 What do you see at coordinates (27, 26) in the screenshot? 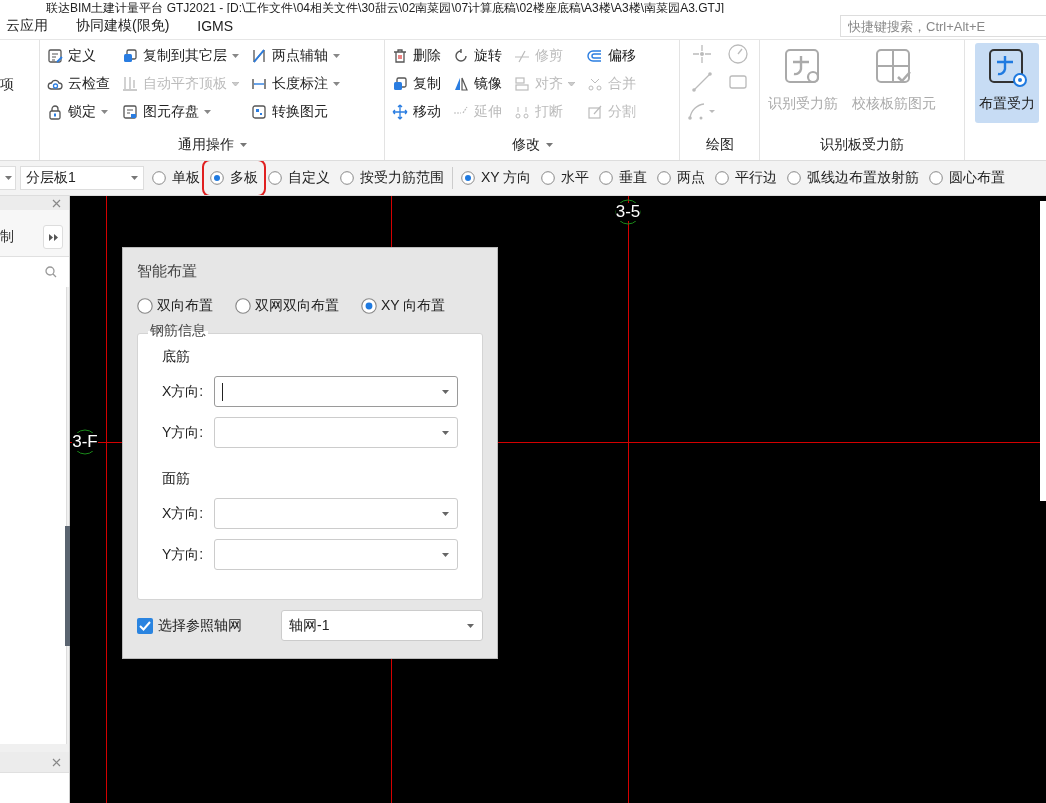
I see `menu-item: 云应用` at bounding box center [27, 26].